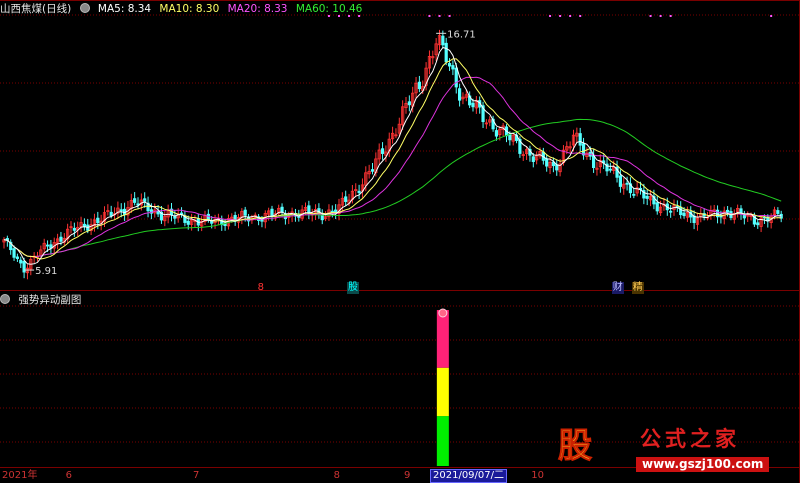  Describe the element at coordinates (353, 288) in the screenshot. I see `event-badge: 股` at that location.